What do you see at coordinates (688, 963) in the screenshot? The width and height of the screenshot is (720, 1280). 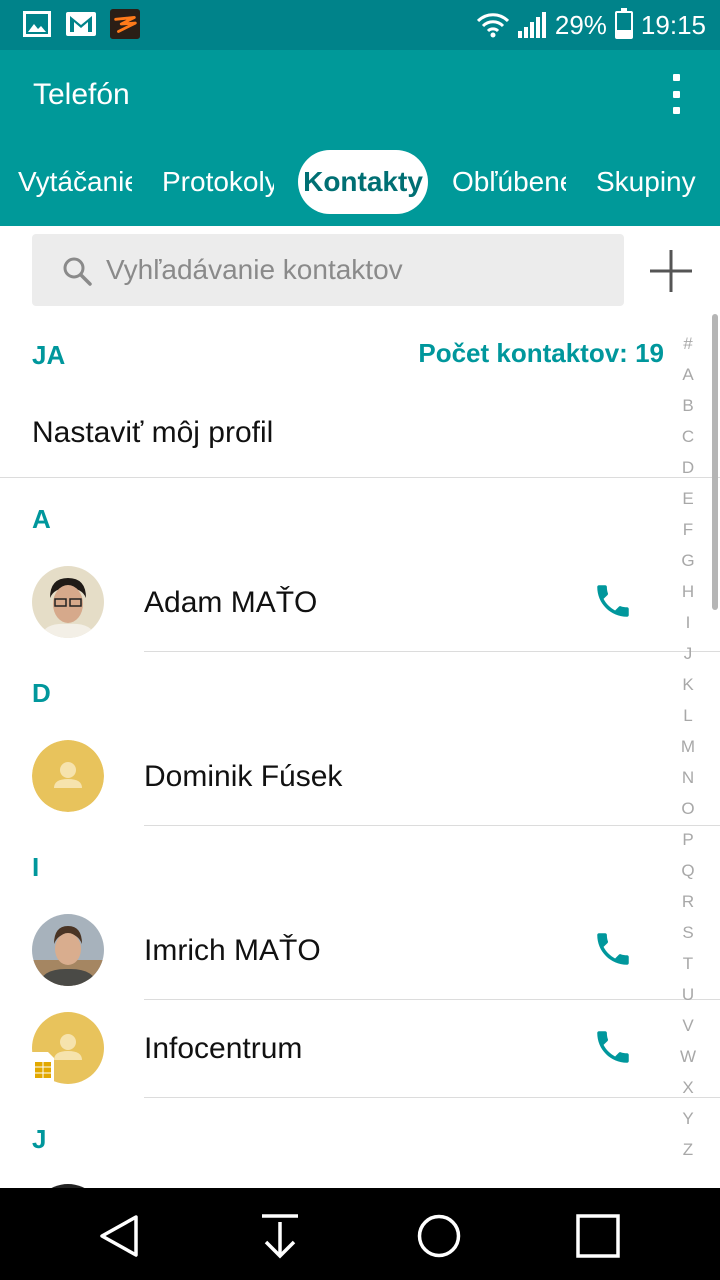 I see `index-letter: T` at bounding box center [688, 963].